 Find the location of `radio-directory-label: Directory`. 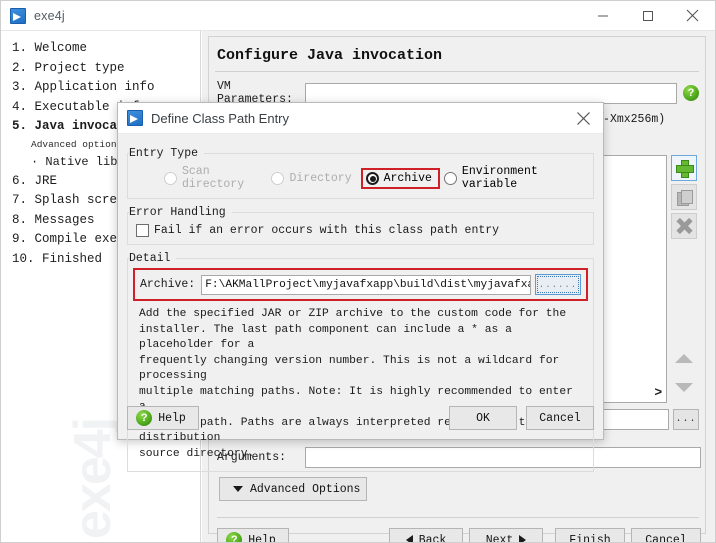

radio-directory-label: Directory is located at coordinates (320, 178).